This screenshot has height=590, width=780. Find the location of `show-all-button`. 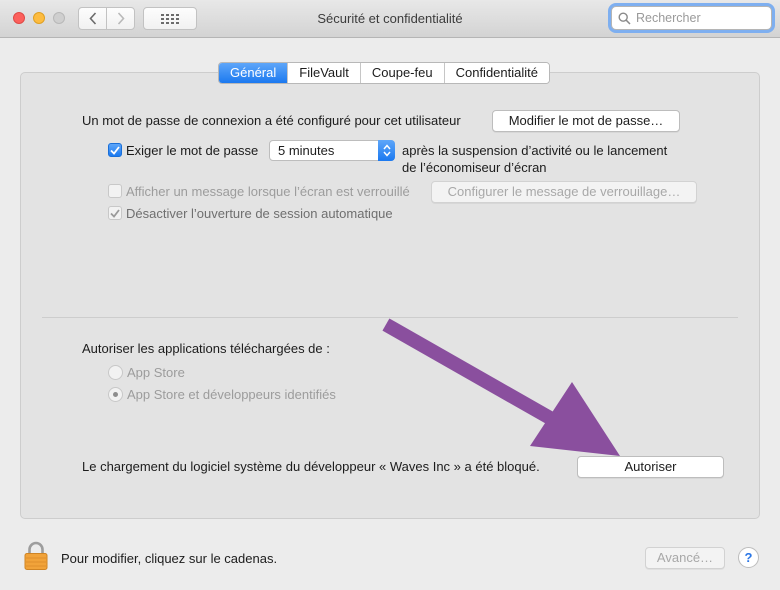

show-all-button is located at coordinates (170, 18).